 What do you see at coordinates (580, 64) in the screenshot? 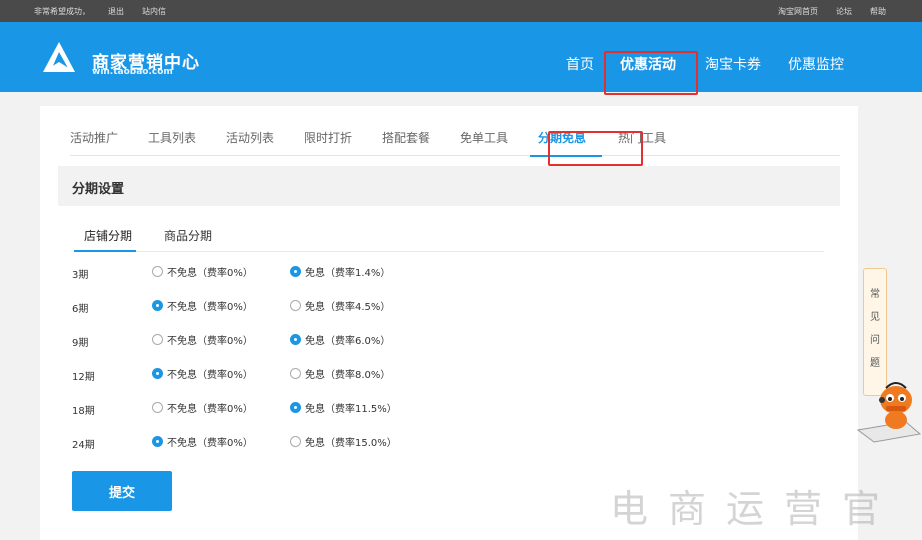
I see `nav-home: 首页` at bounding box center [580, 64].